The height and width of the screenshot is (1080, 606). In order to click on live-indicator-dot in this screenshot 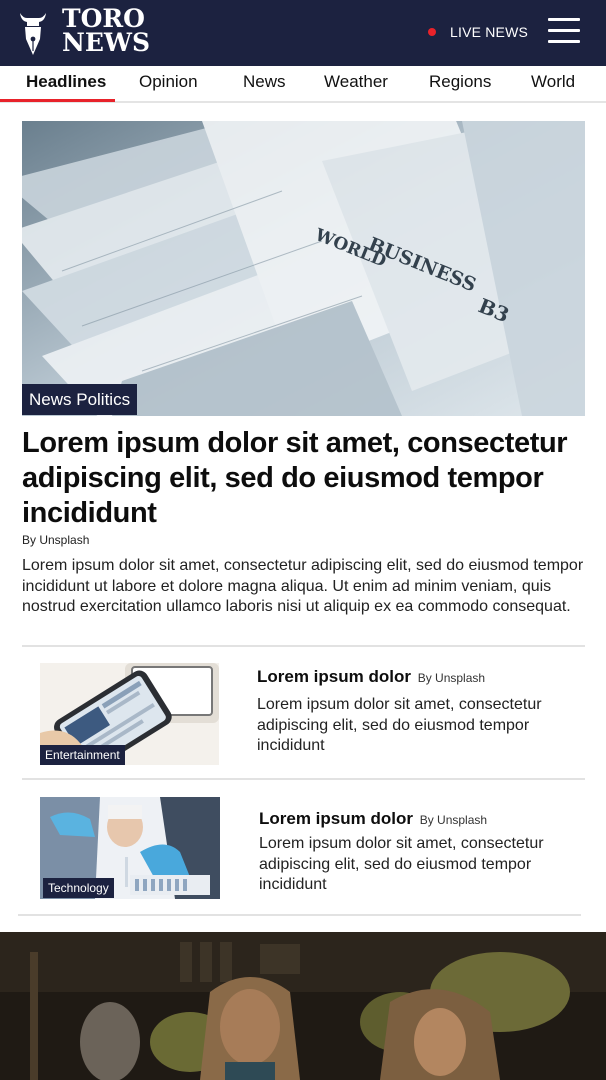, I will do `click(432, 32)`.